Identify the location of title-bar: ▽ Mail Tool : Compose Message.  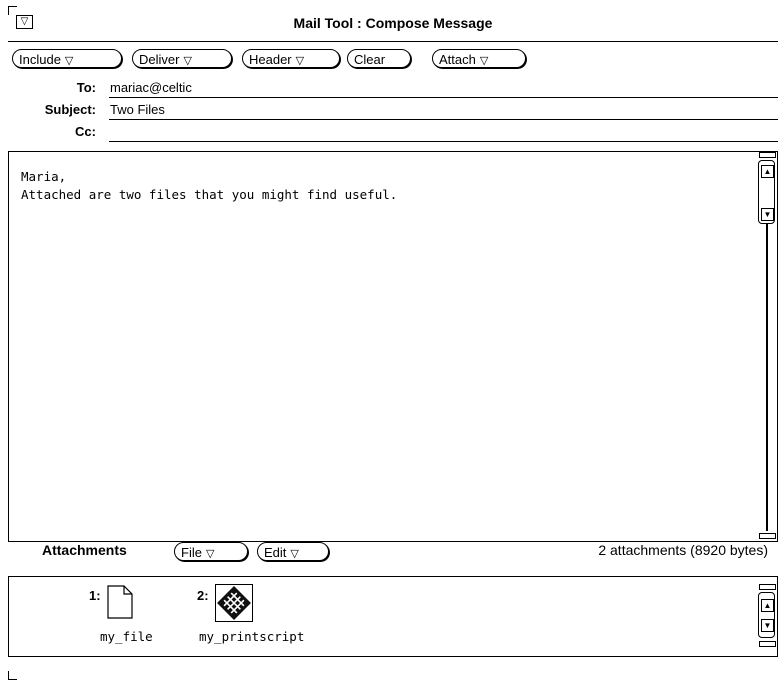
(393, 24).